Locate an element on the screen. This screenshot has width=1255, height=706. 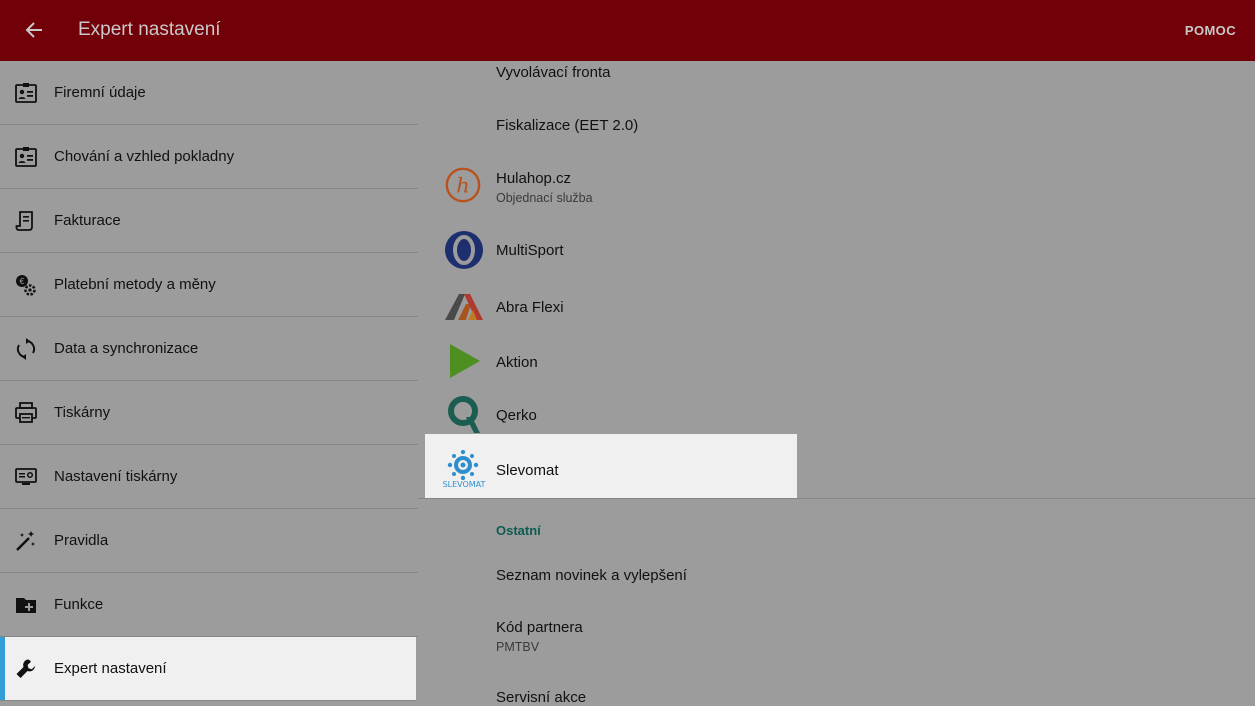
integration-hulahop: h Hulahop.cz Objednací služba is located at coordinates (836, 186).